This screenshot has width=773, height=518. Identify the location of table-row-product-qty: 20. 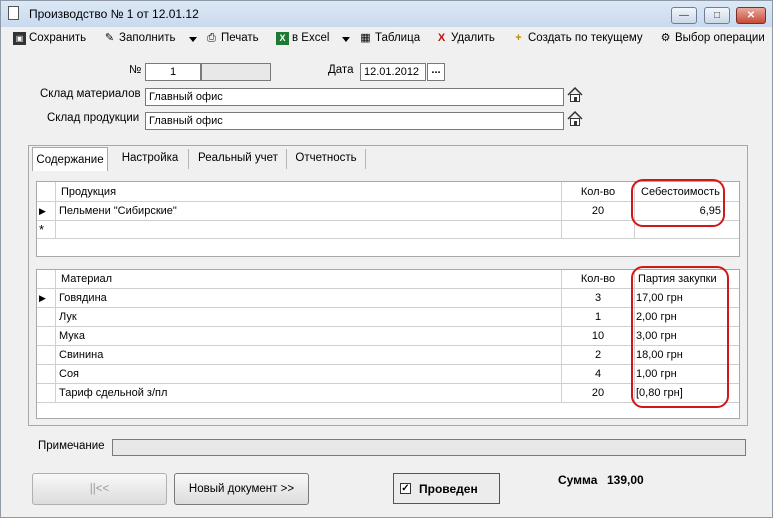
(598, 211).